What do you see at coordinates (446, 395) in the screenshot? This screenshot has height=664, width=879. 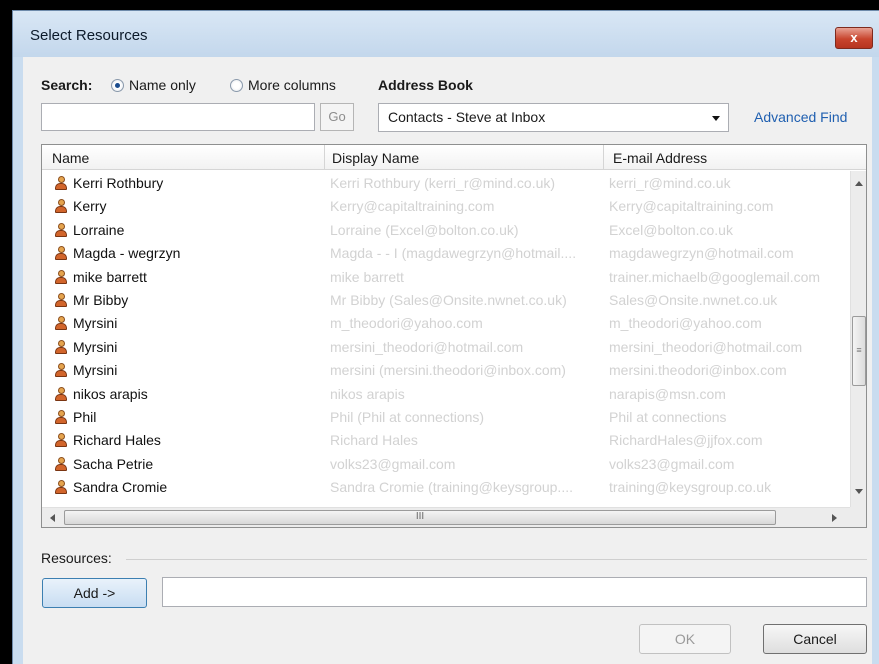 I see `table-row: nikos arapis nikos arapis narapis@msn.com` at bounding box center [446, 395].